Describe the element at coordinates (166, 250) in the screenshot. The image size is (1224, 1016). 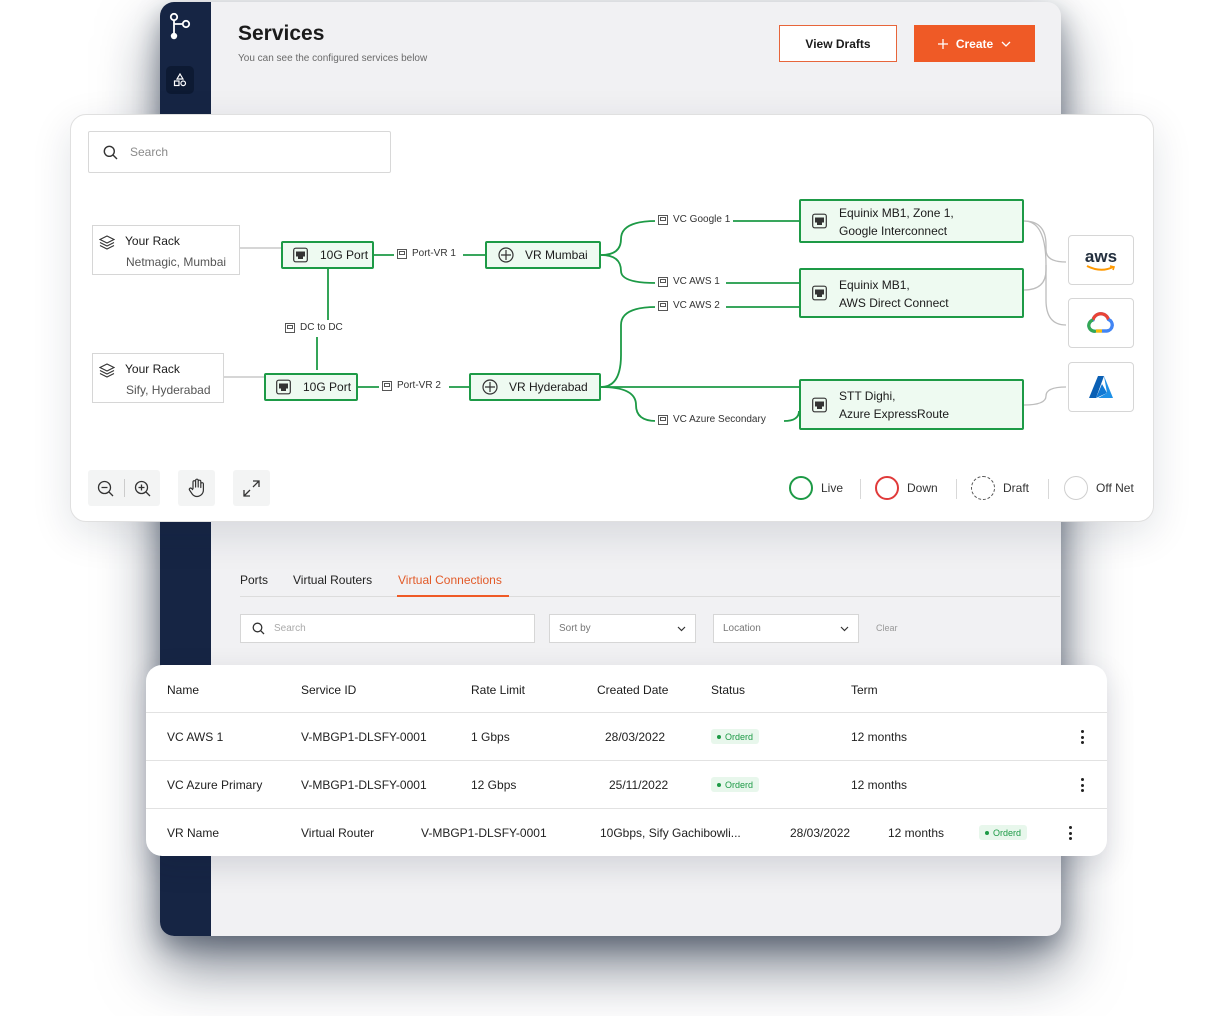
I see `rack-netmagic-mumbai: Your Rack Netmagic, Mumbai` at that location.